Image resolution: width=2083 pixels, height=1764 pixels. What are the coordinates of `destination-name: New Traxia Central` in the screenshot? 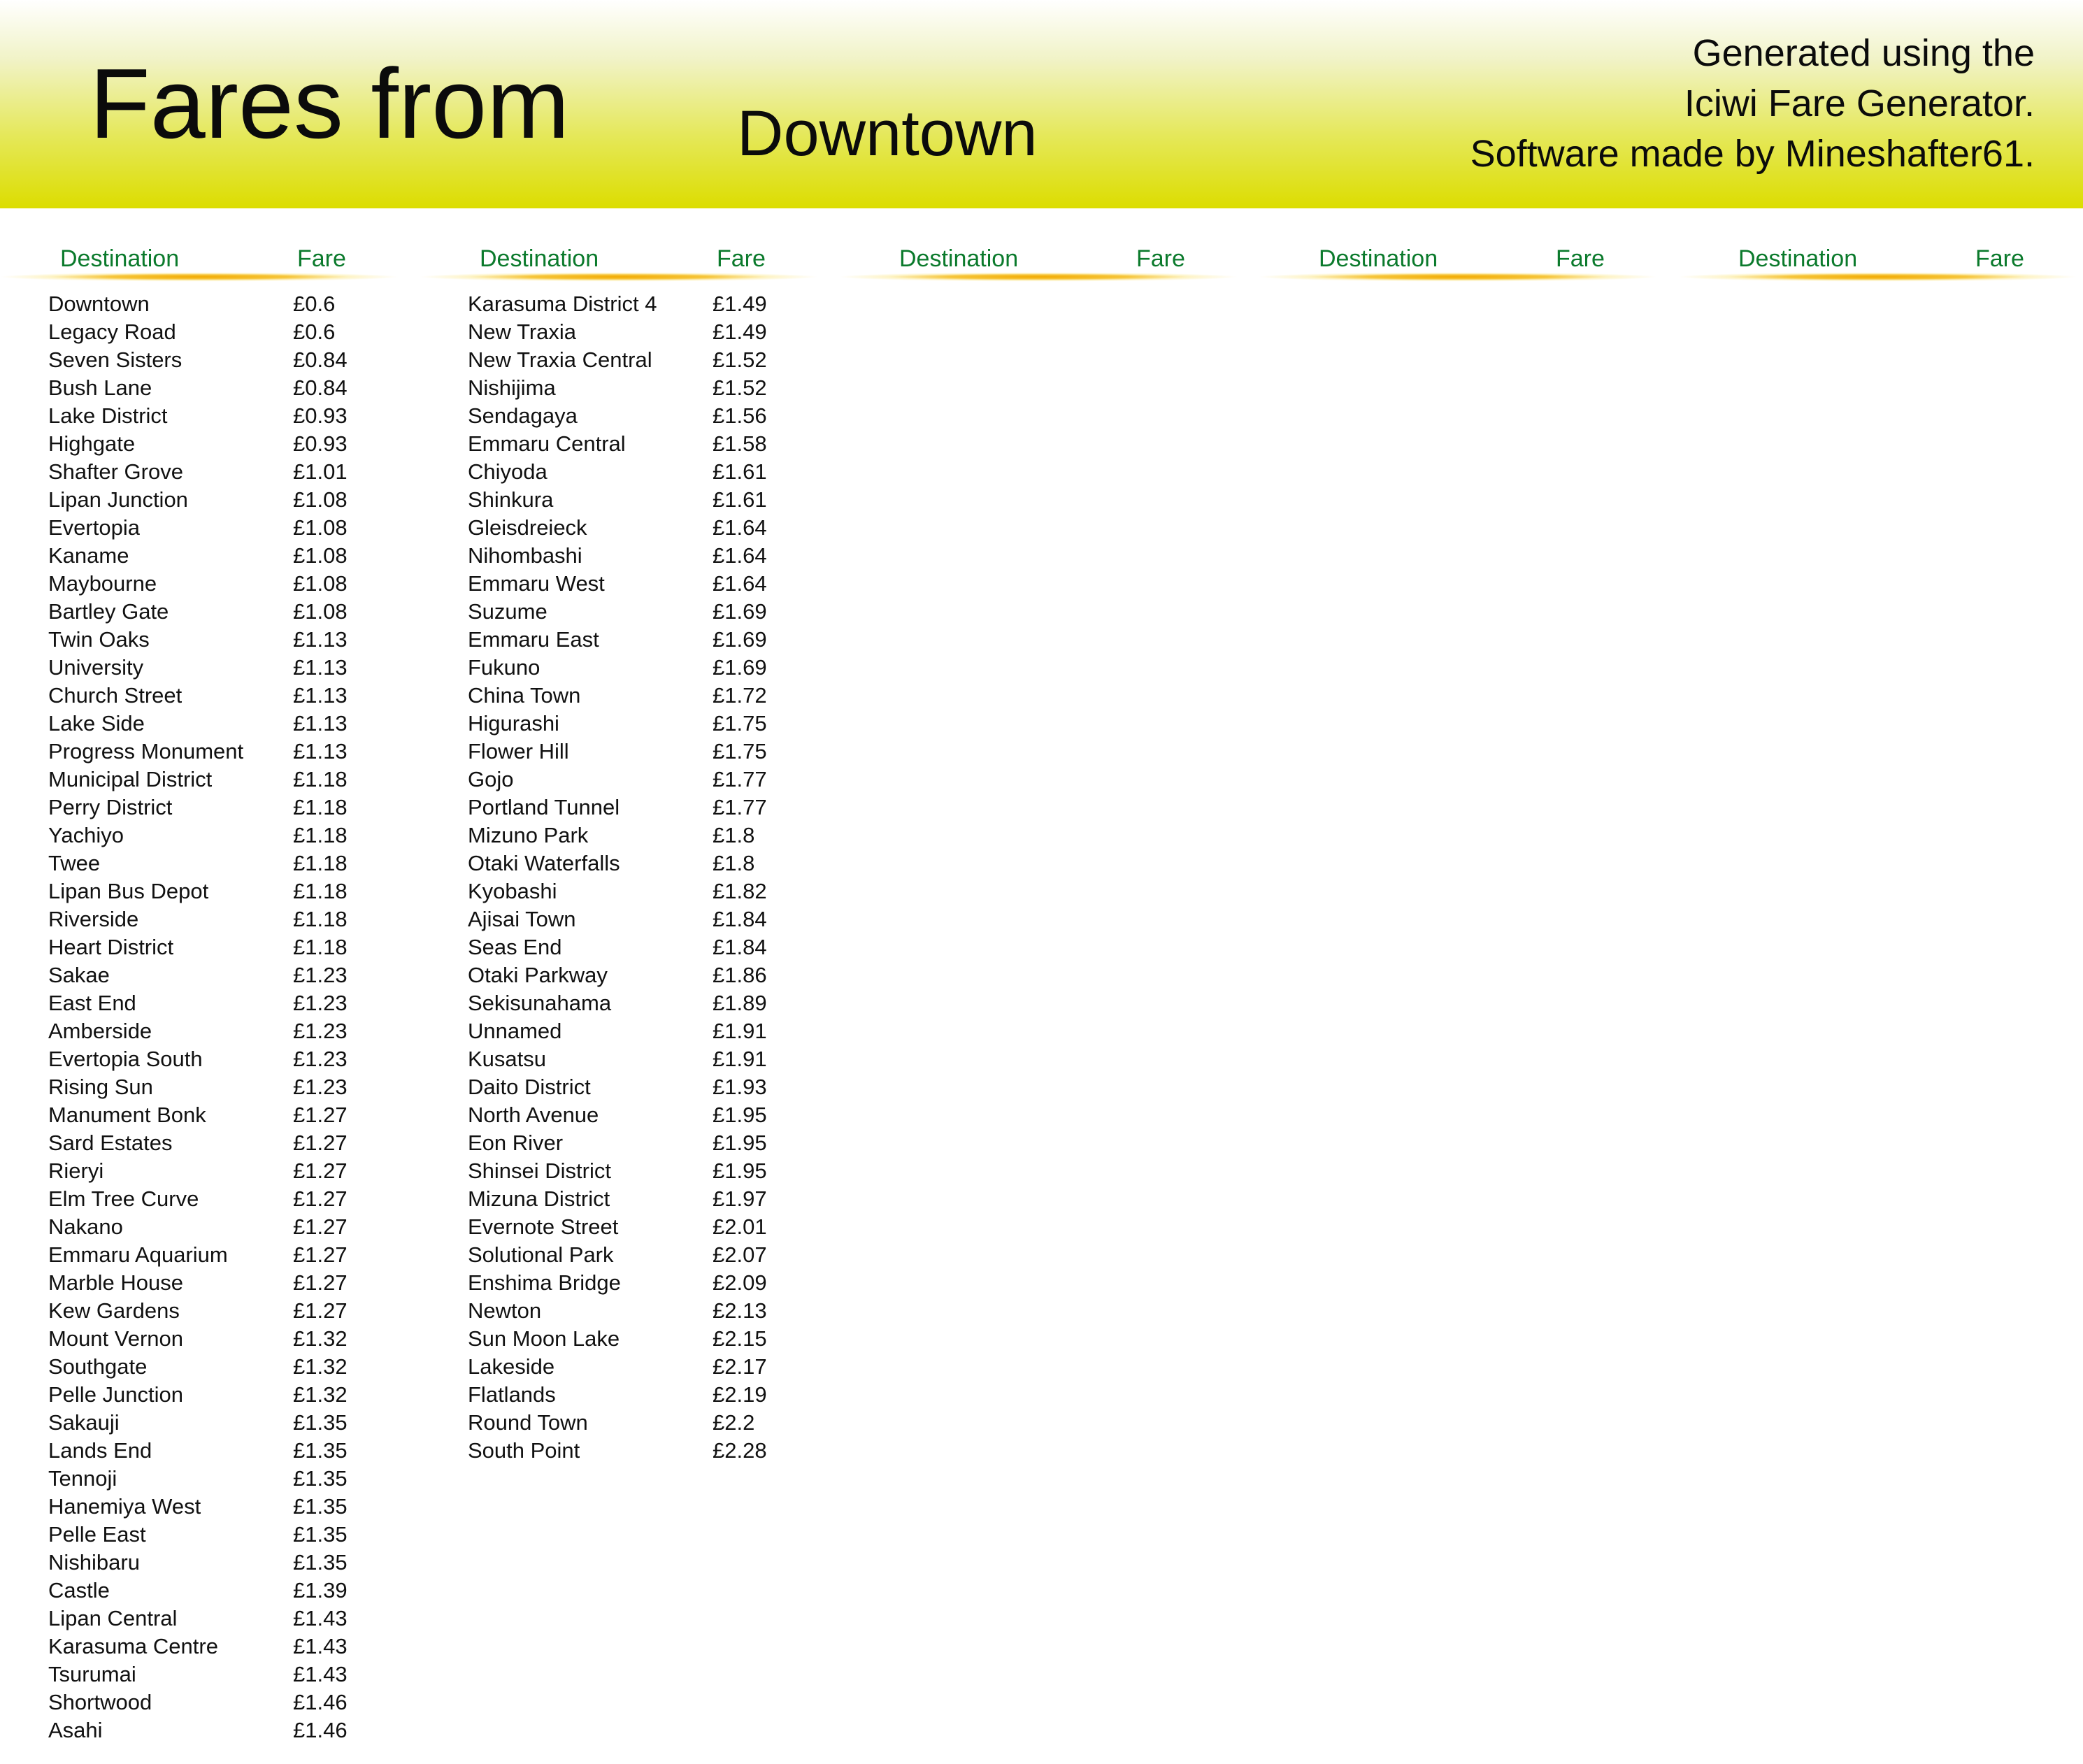 It's located at (560, 359).